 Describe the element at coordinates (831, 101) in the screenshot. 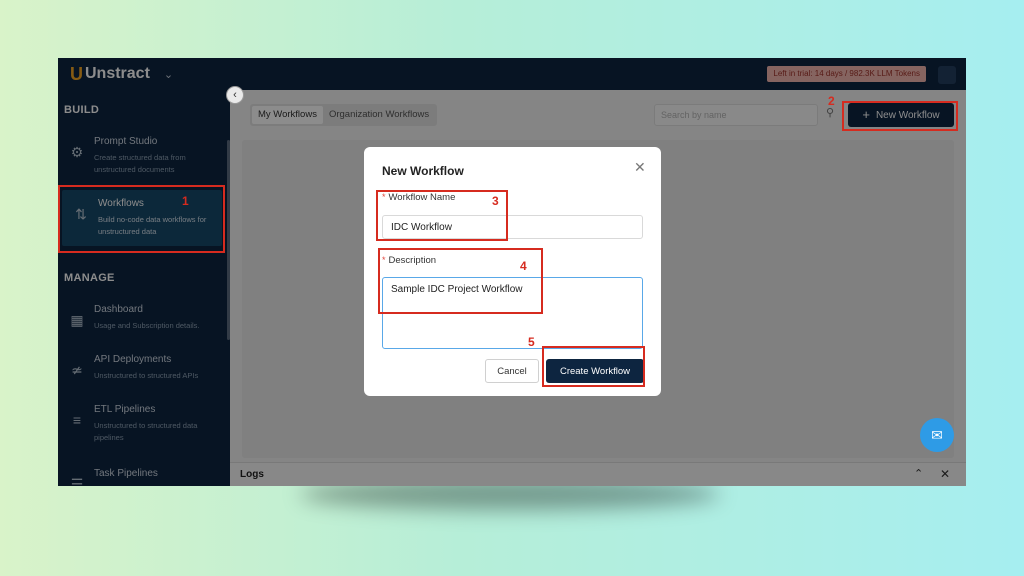

I see `annotation-number-2: 2` at that location.